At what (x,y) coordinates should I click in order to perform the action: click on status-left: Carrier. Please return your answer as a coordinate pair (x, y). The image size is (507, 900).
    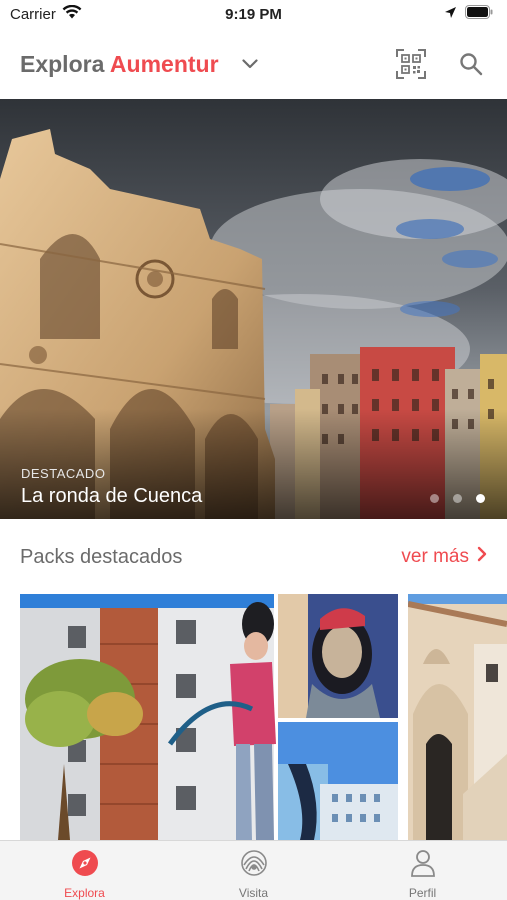
    Looking at the image, I should click on (46, 13).